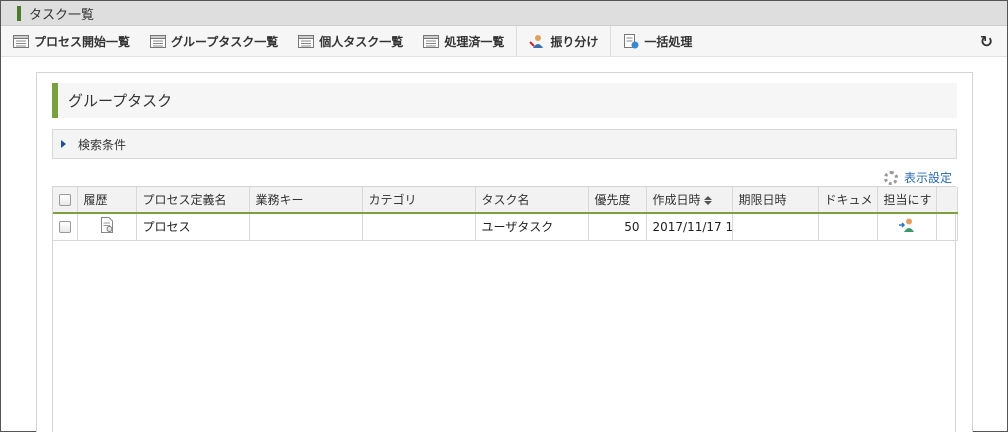 The image size is (1008, 432). I want to click on heading-accent-bar, so click(55, 100).